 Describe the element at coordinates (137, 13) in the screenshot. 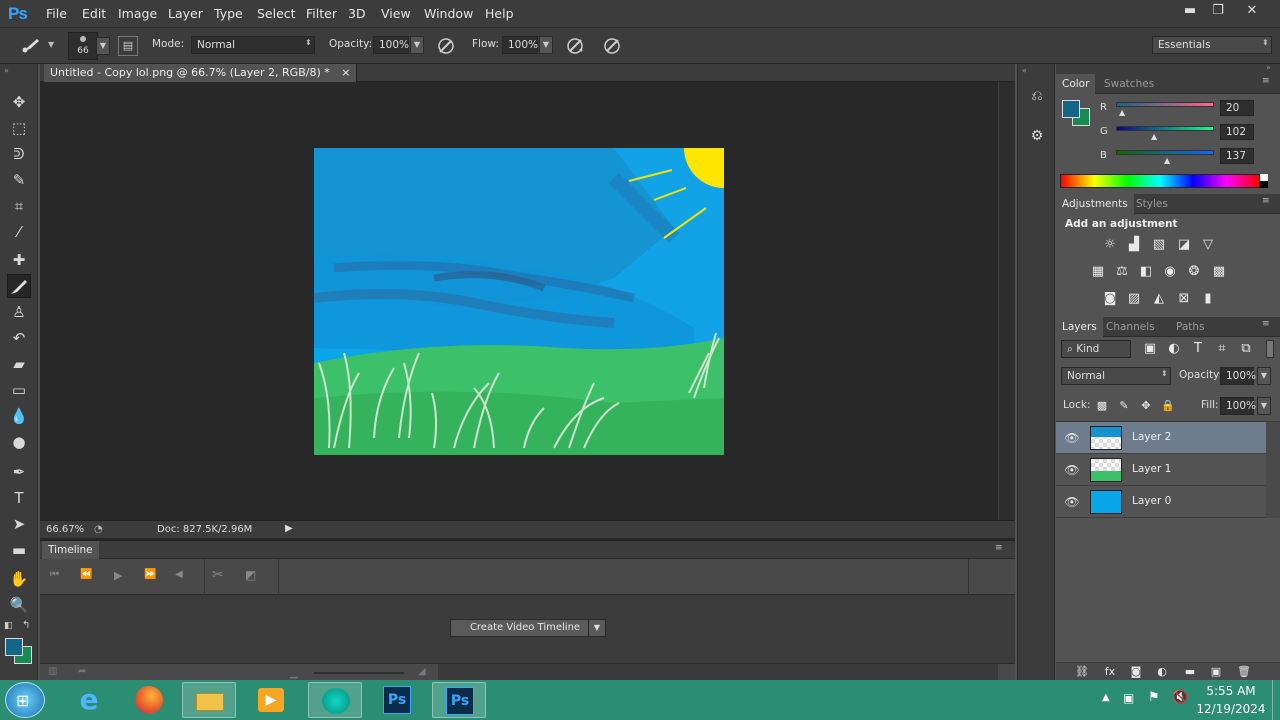

I see `menu-image: Image` at that location.